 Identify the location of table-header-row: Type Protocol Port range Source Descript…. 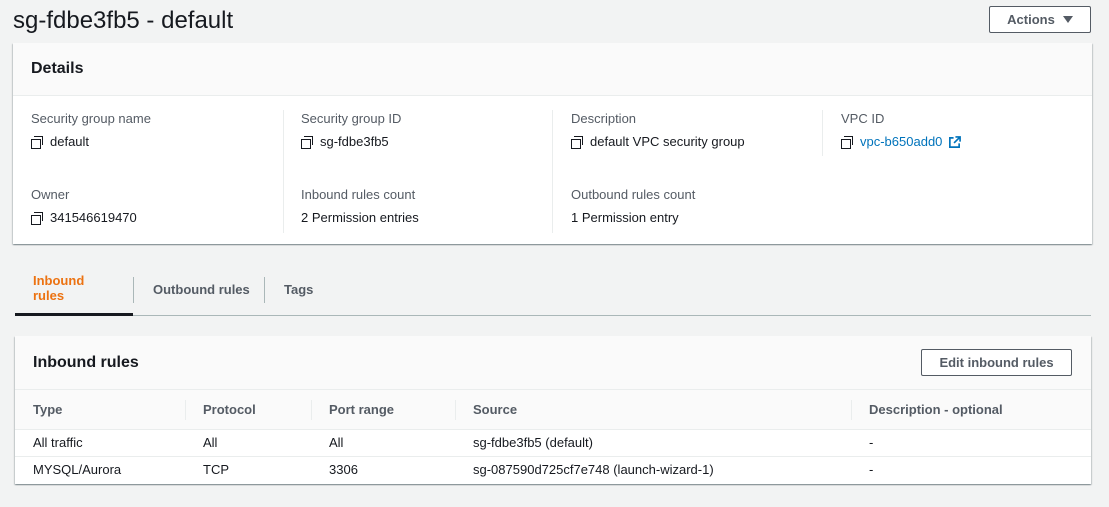
(553, 410).